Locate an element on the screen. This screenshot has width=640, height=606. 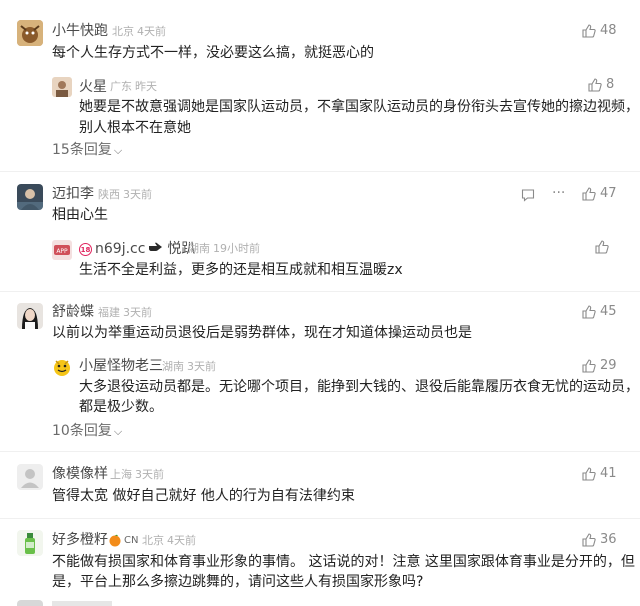
username: 迈扣李 is located at coordinates (73, 194).